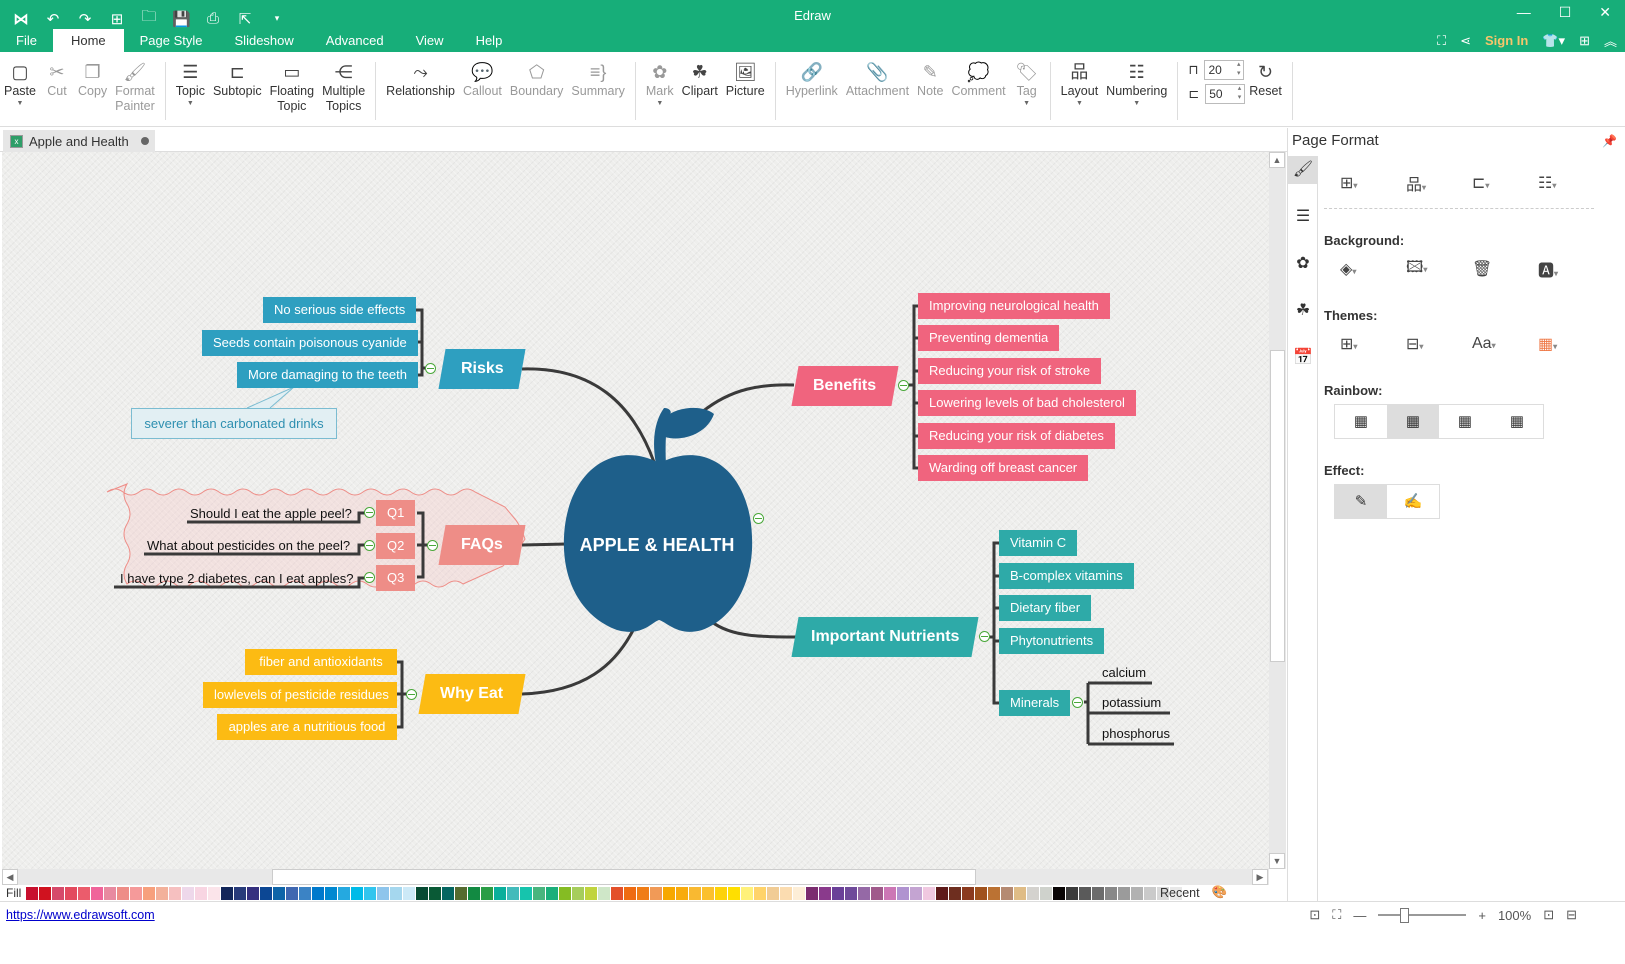  I want to click on scroll-left-button: ◀, so click(10, 877).